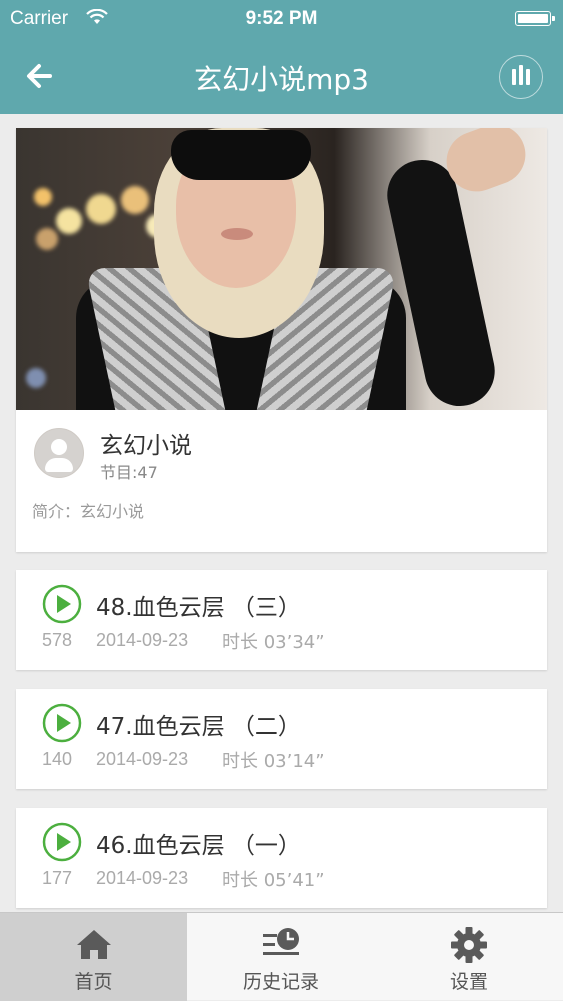 The height and width of the screenshot is (1001, 563). Describe the element at coordinates (146, 446) in the screenshot. I see `album-name: 玄幻小说` at that location.